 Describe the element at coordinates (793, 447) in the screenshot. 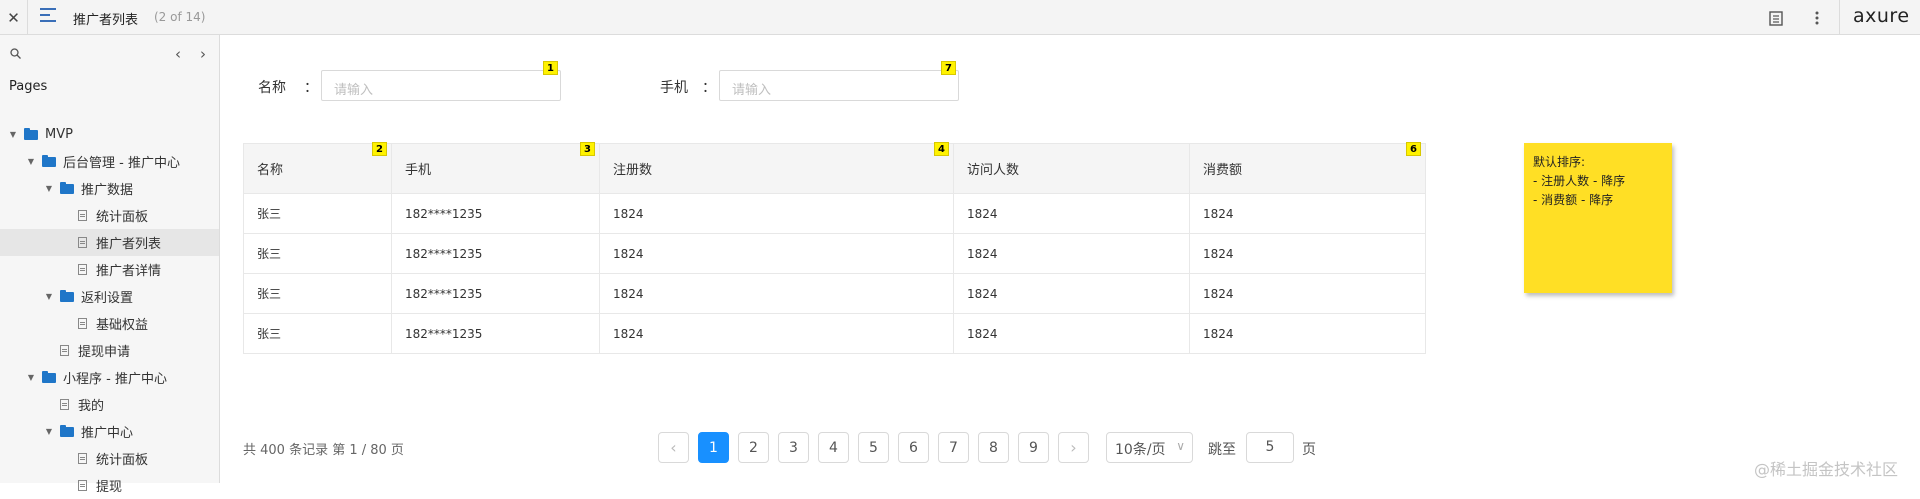

I see `page-button-3: 3` at that location.